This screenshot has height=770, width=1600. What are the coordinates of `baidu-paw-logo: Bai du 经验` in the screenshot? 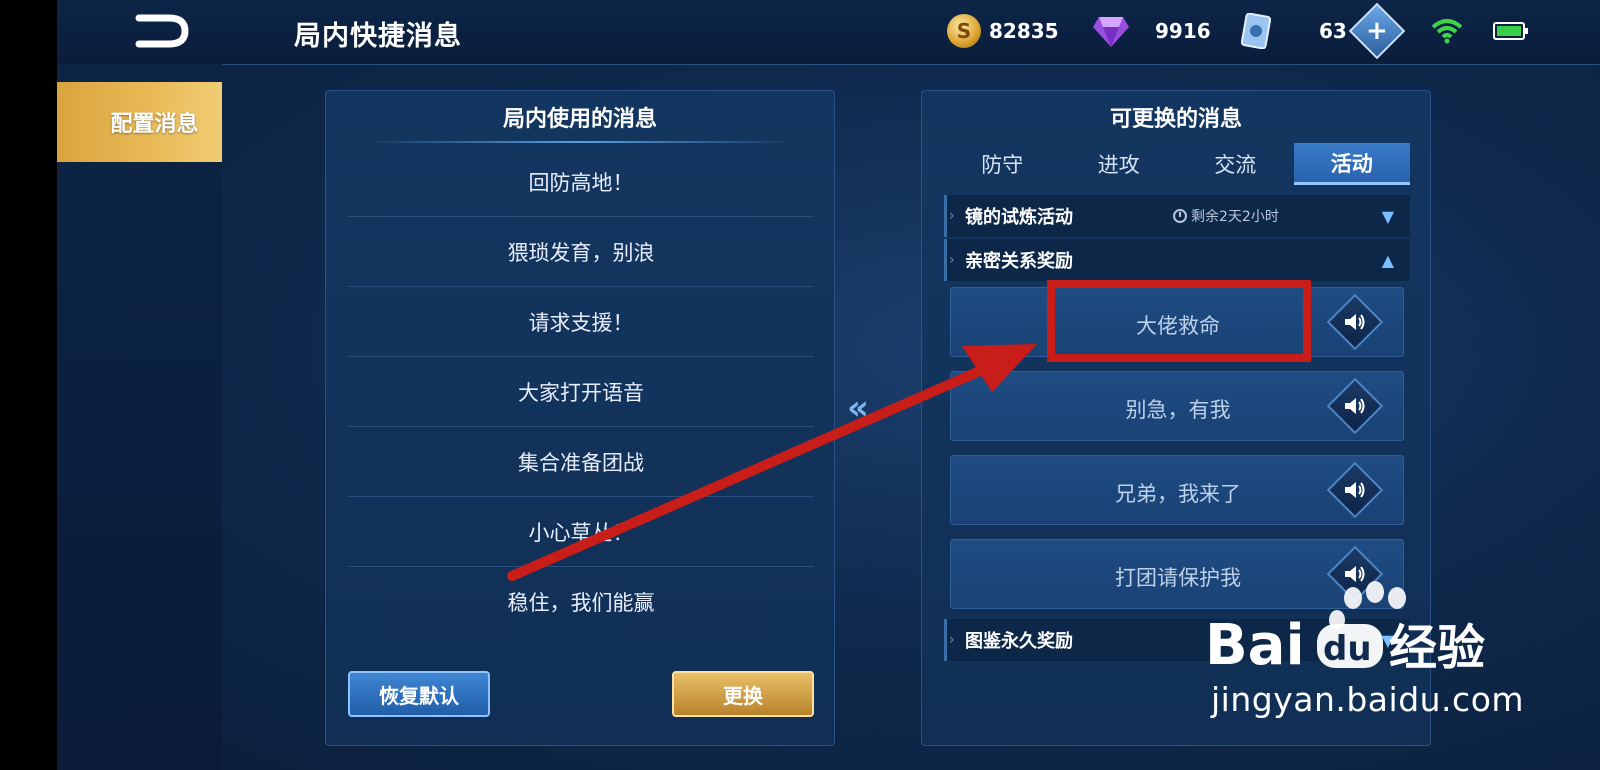 It's located at (1345, 629).